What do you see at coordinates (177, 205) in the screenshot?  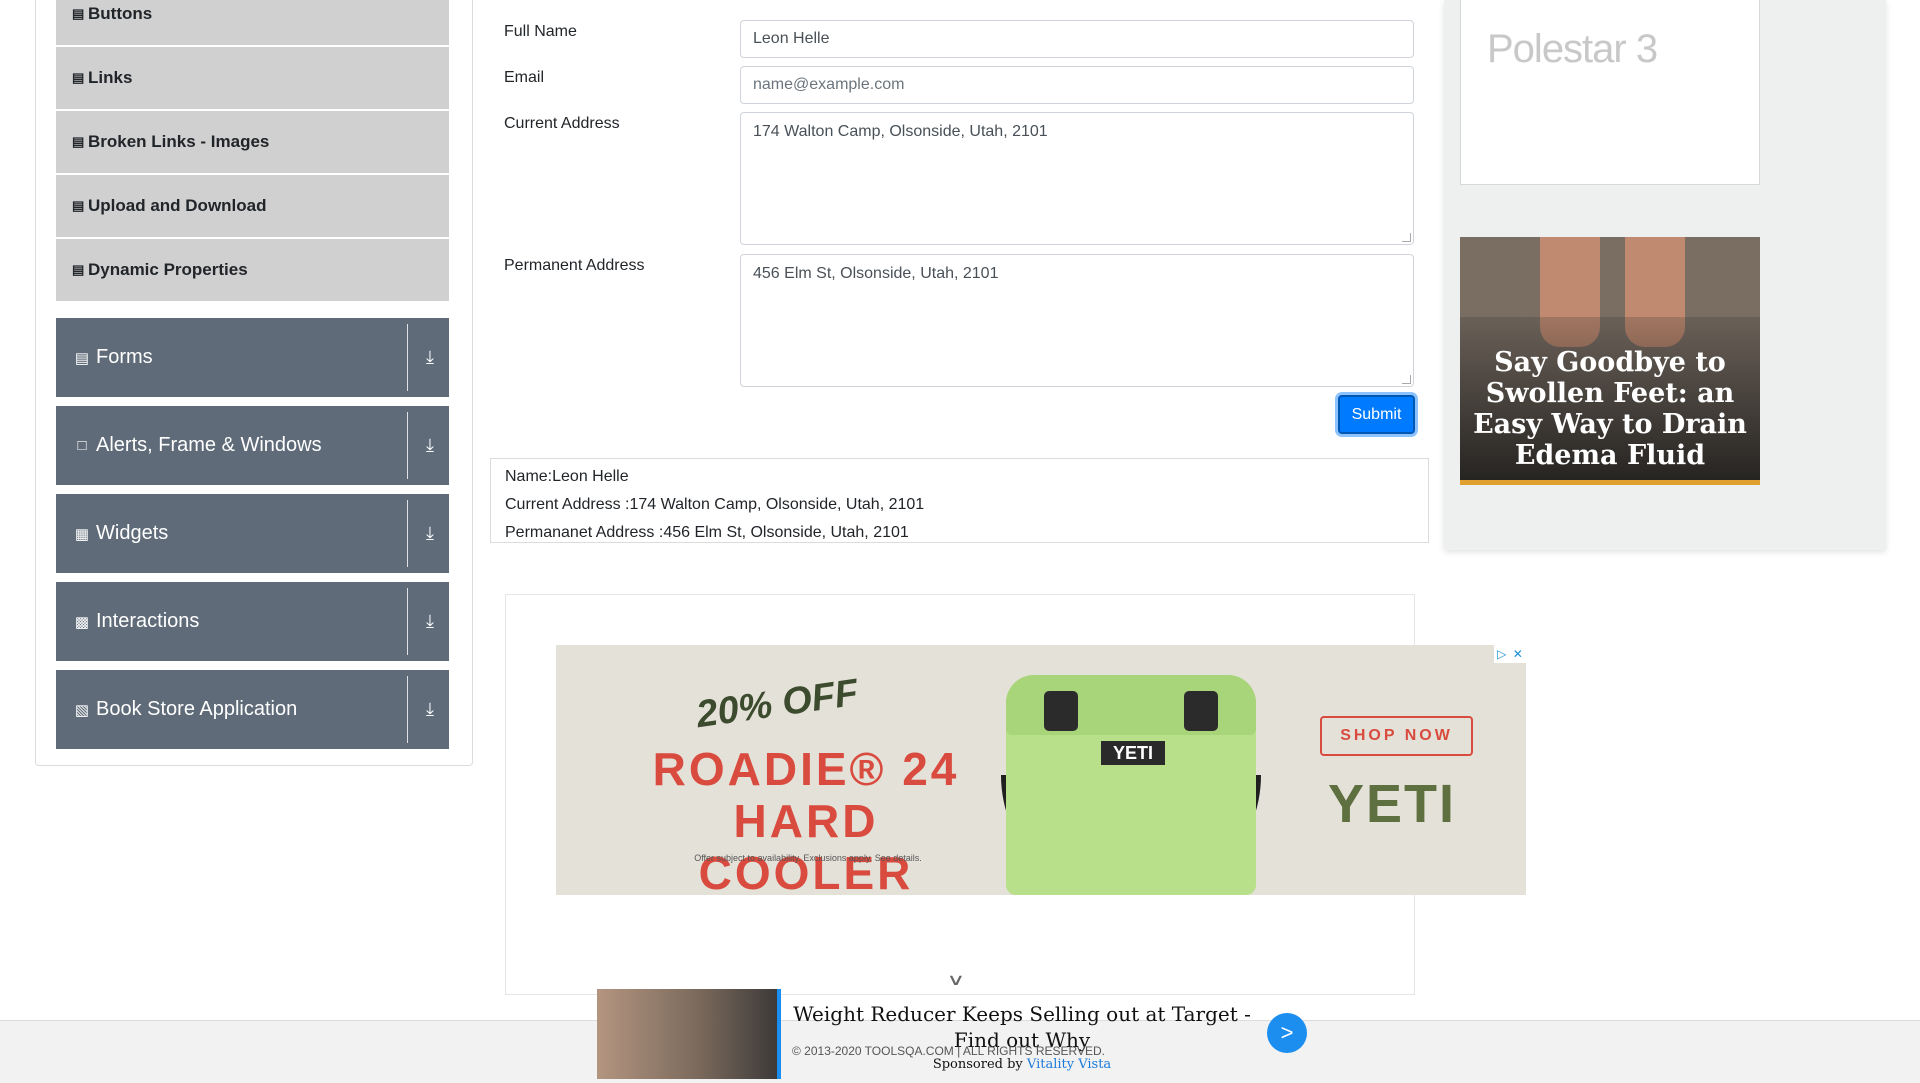 I see `sidebar-item-label: Upload and Download` at bounding box center [177, 205].